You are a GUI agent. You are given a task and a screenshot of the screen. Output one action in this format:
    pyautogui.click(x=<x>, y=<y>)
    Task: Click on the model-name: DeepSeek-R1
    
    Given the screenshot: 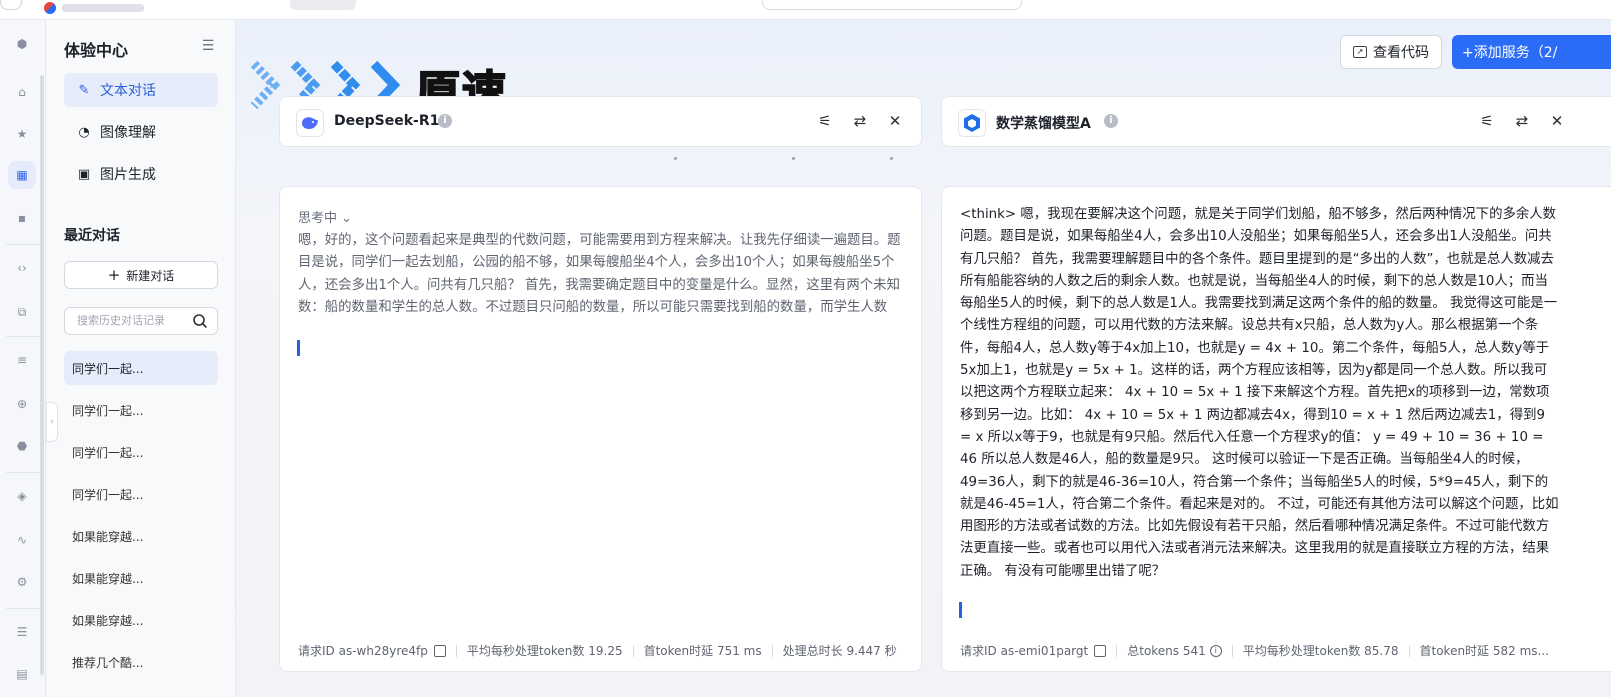 What is the action you would take?
    pyautogui.click(x=387, y=121)
    